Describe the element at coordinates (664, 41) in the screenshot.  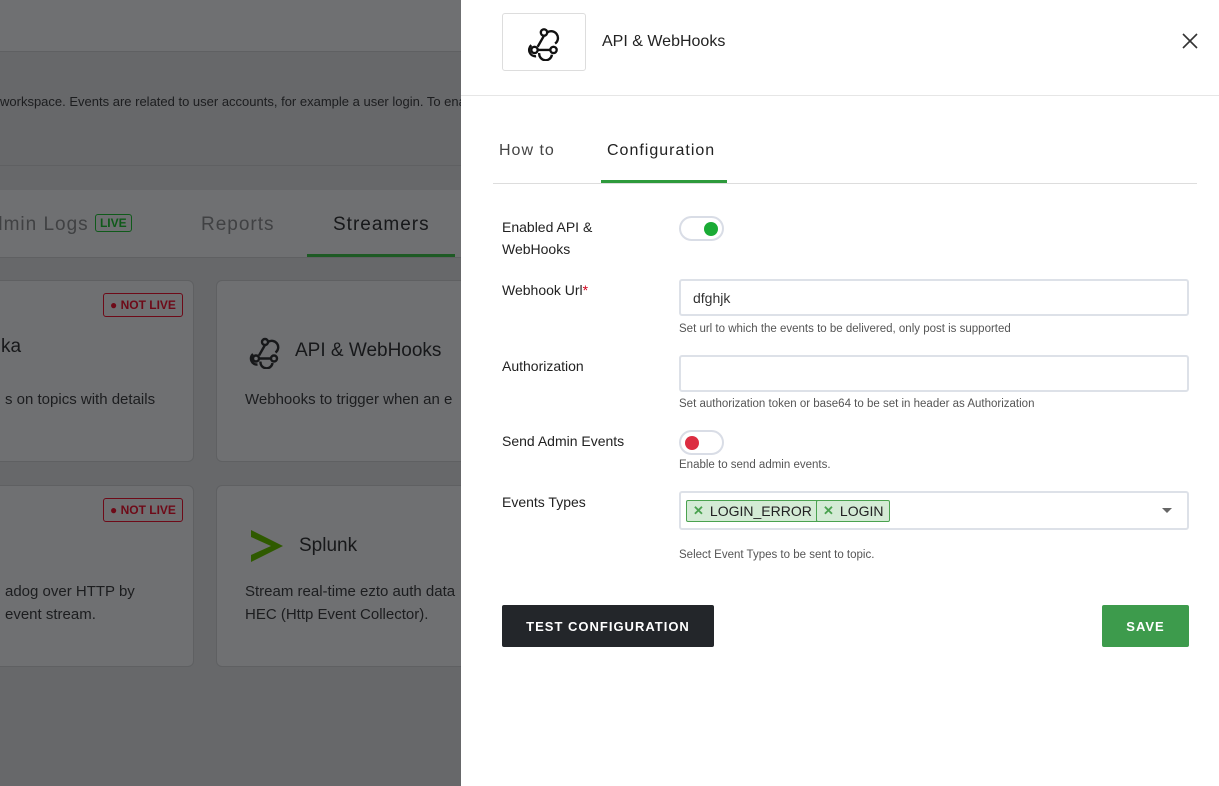
I see `drawer-title: API & WebHooks` at that location.